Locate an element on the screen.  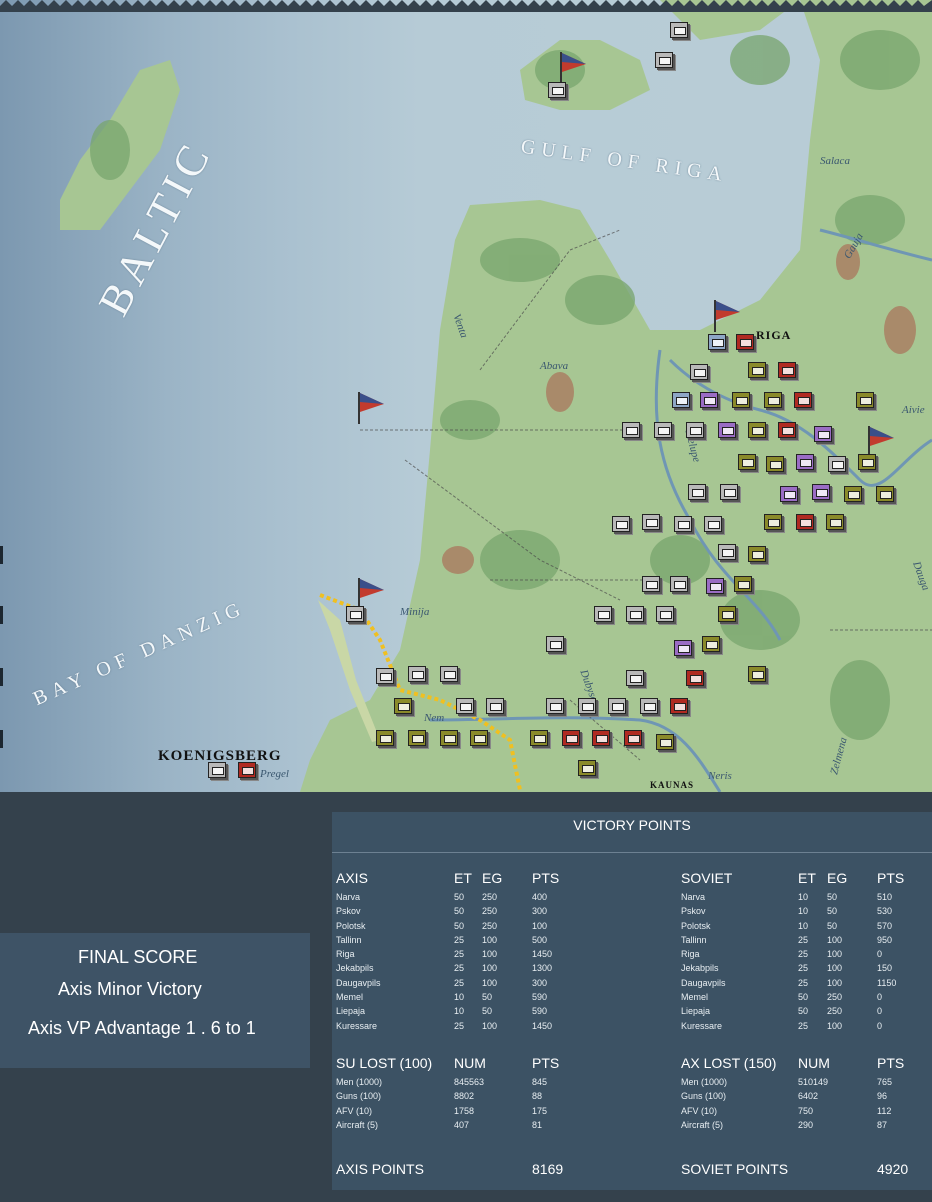
river-label: Nem is located at coordinates (434, 718).